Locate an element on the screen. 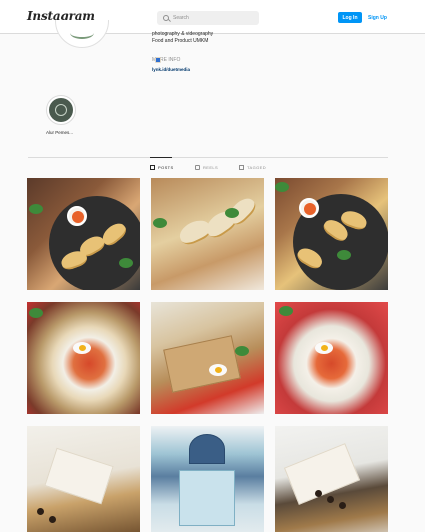 This screenshot has height=532, width=425. tag-icon is located at coordinates (241, 167).